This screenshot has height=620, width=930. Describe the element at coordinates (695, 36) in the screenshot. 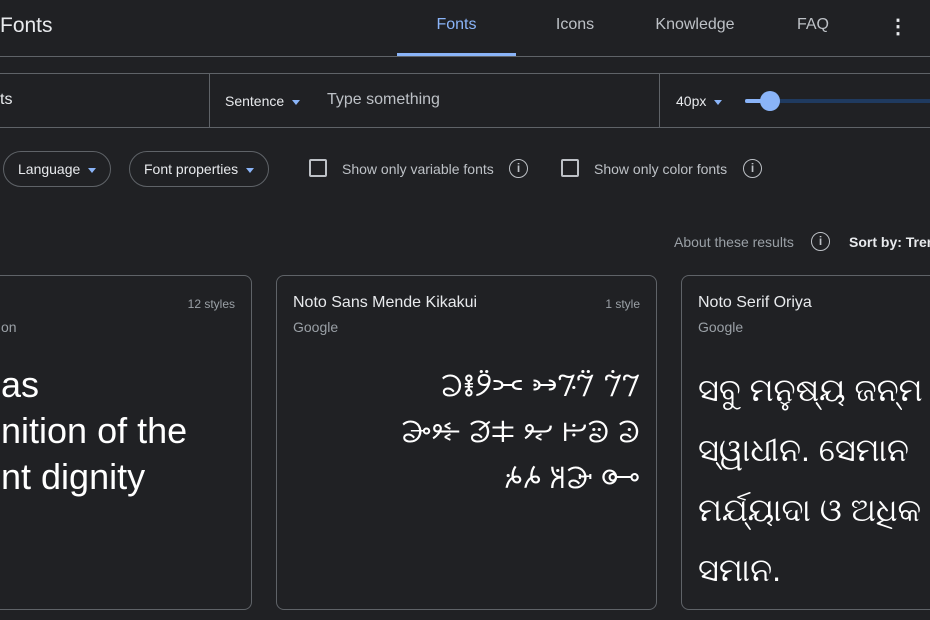

I see `tab-knowledge: Knowledge` at that location.